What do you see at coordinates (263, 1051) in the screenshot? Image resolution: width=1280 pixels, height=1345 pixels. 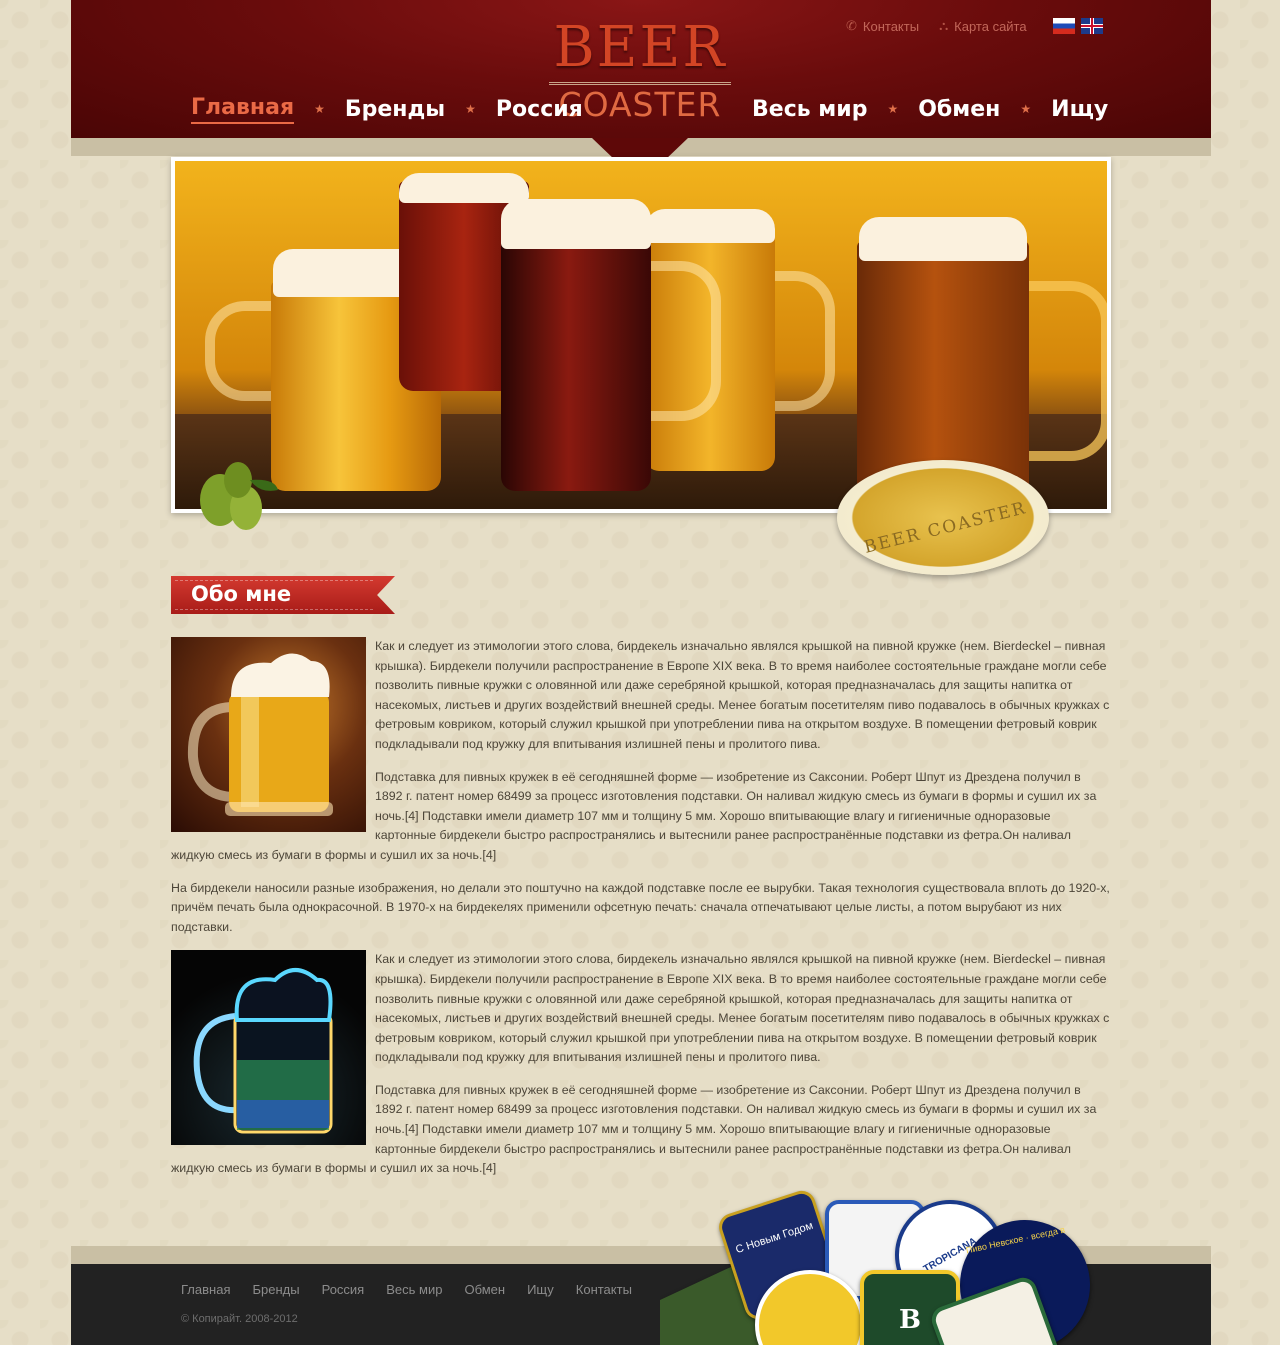 I see `neon-beer-mug-icon` at bounding box center [263, 1051].